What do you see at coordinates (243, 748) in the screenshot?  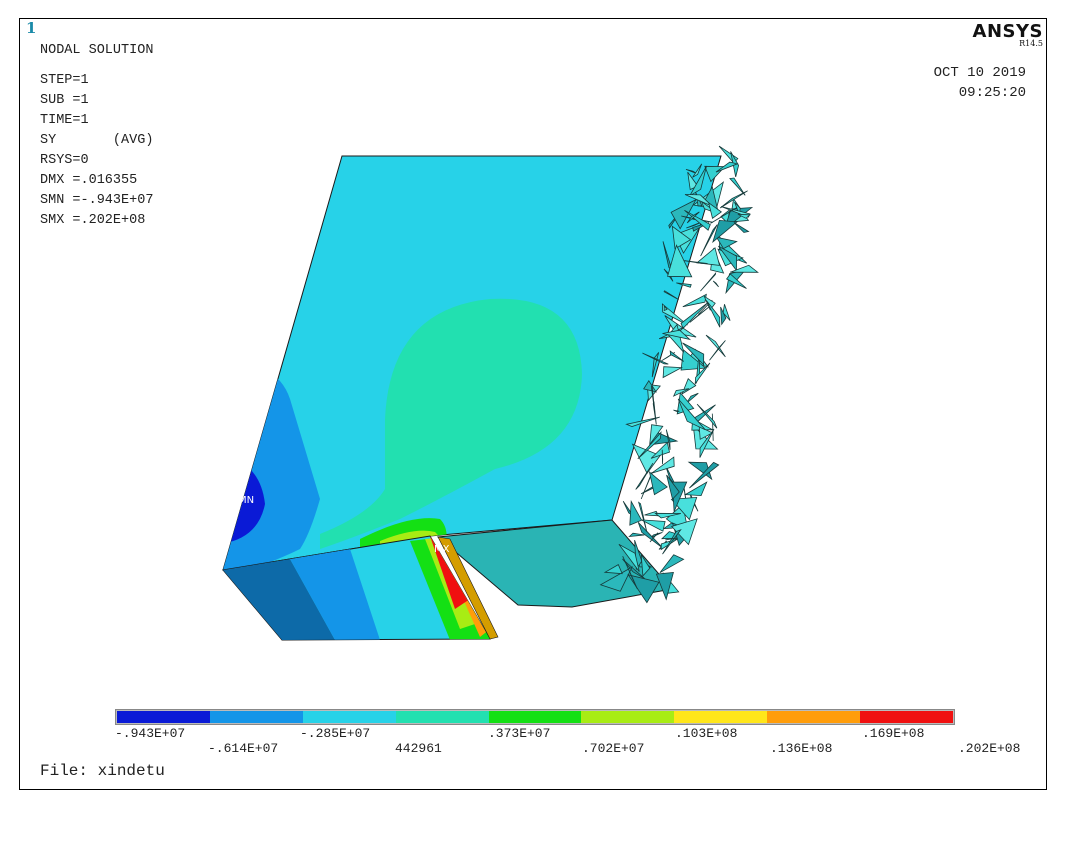 I see `legend-label-2: -.614E+07` at bounding box center [243, 748].